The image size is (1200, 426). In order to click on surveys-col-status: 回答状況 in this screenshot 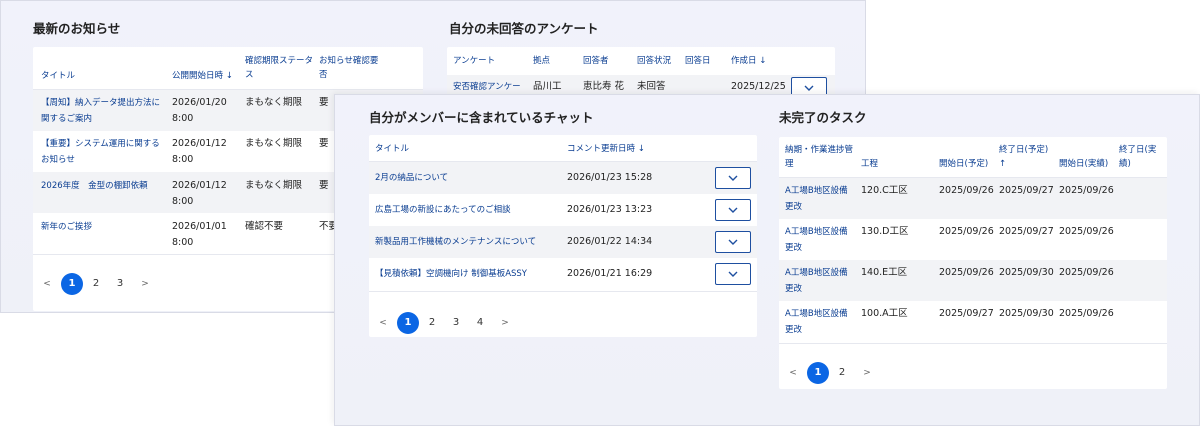, I will do `click(654, 61)`.